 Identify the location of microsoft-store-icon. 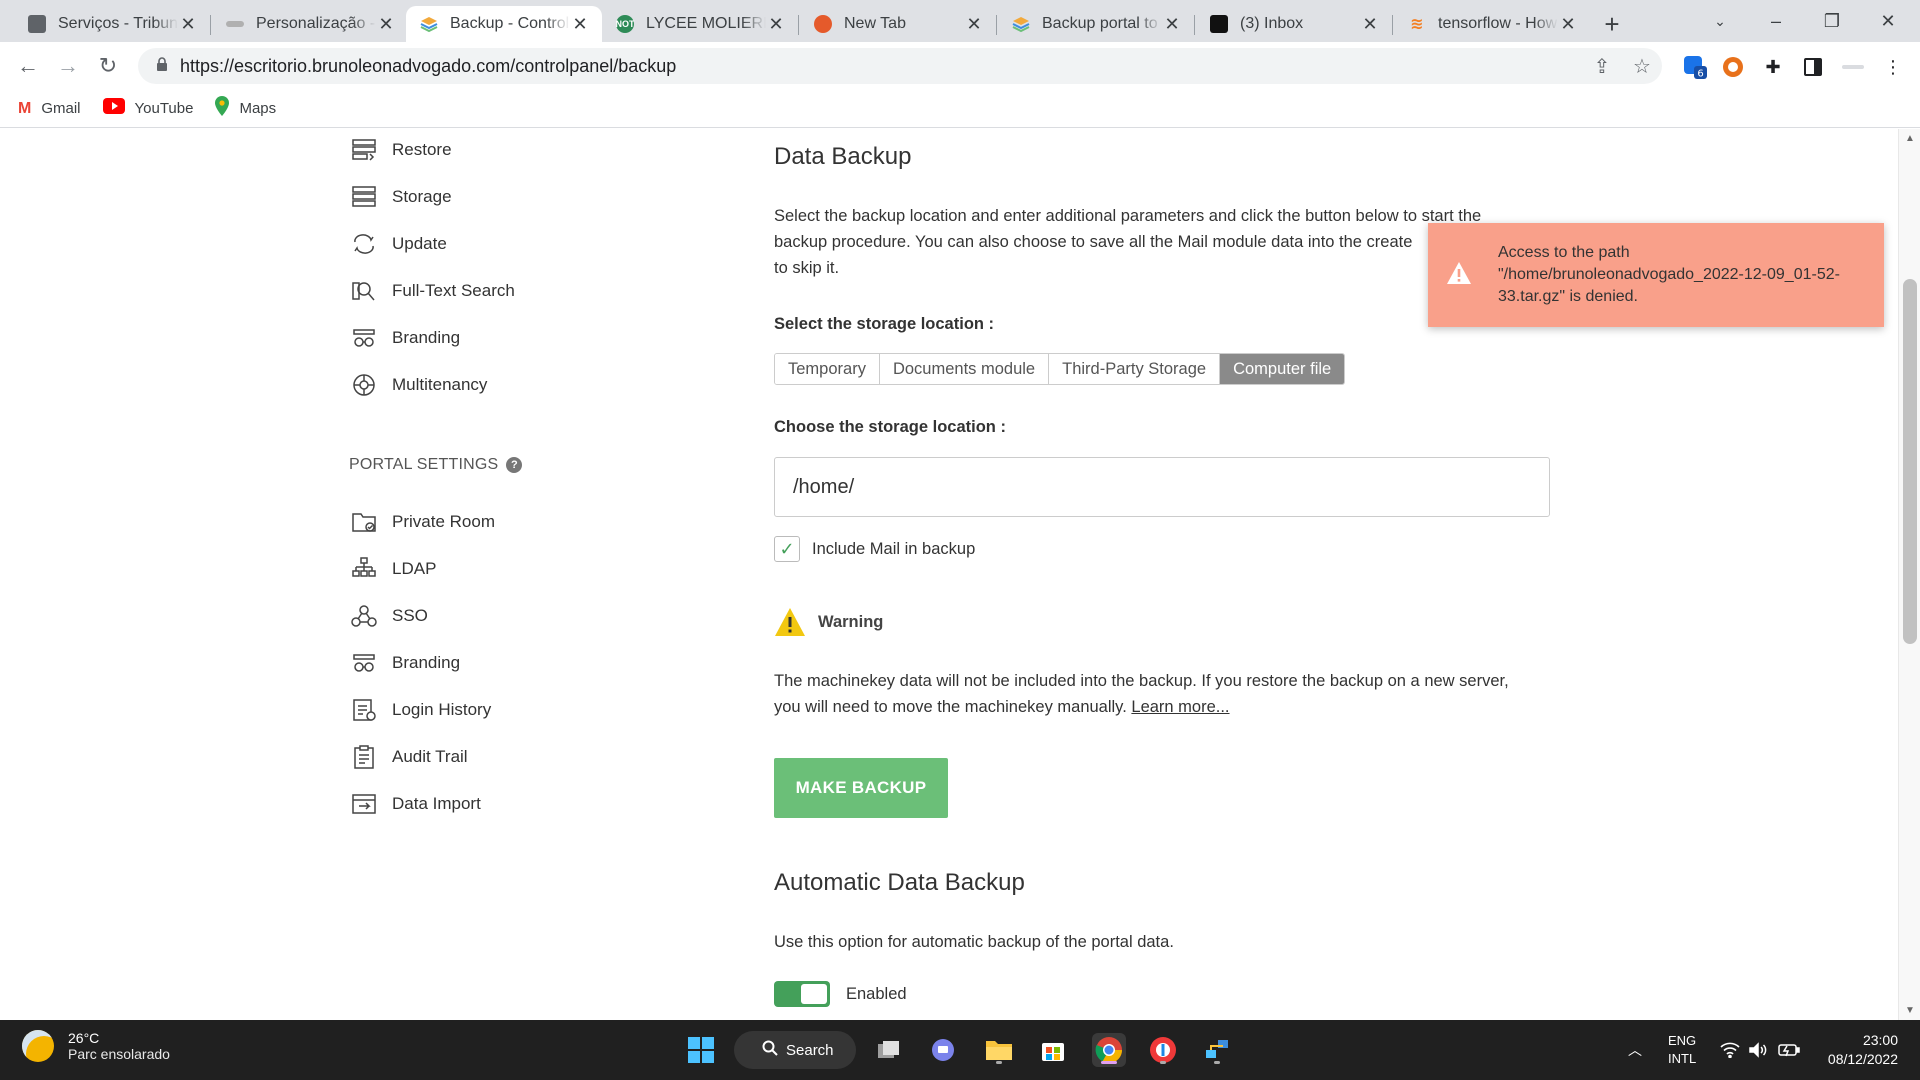
(1053, 1050).